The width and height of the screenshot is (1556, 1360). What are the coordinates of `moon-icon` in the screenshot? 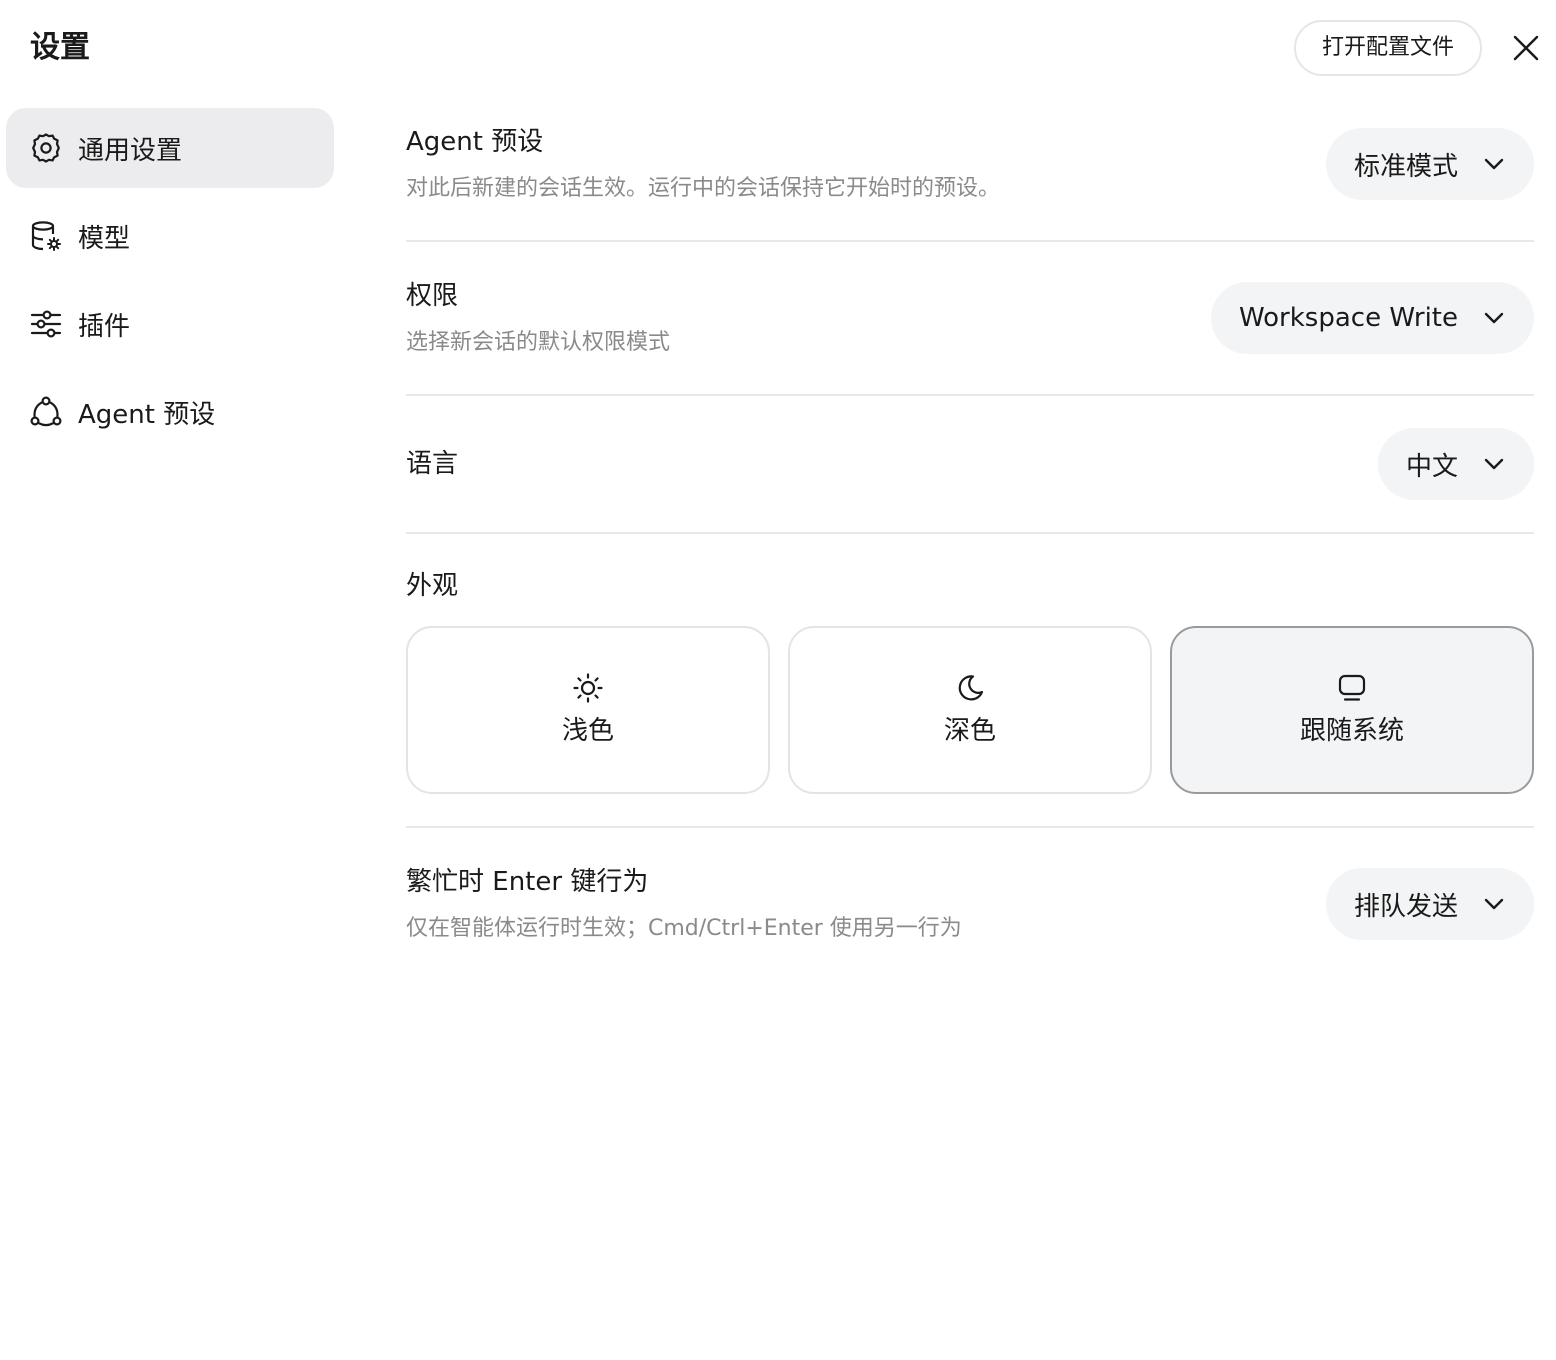 It's located at (970, 688).